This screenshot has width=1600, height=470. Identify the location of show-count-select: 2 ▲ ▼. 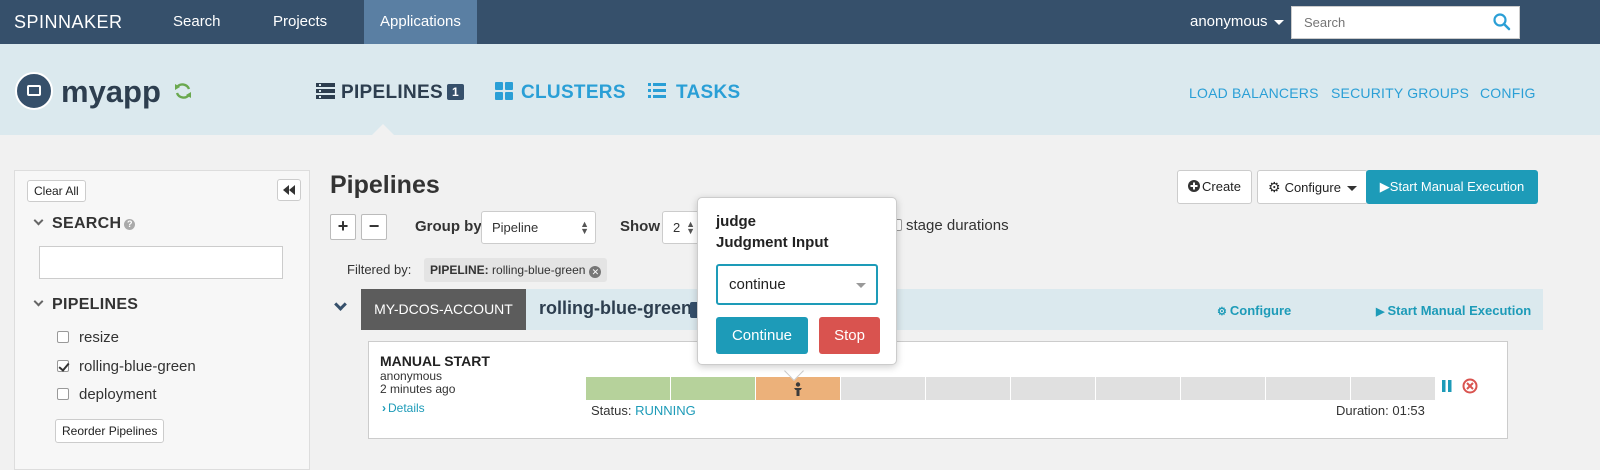
(682, 227).